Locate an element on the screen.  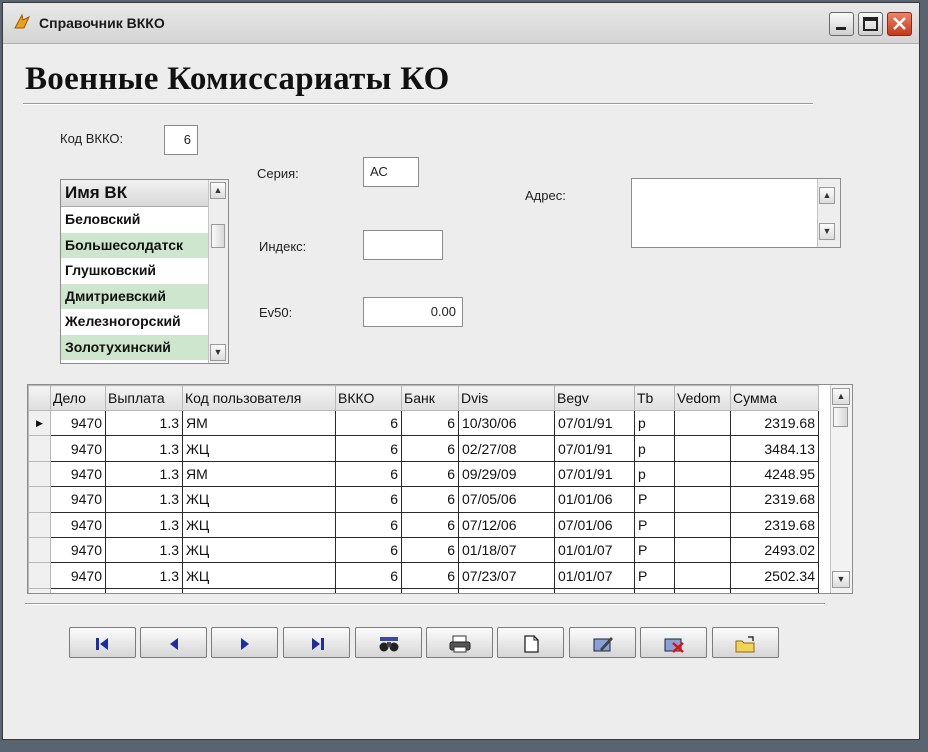
code-field: 6 is located at coordinates (181, 140).